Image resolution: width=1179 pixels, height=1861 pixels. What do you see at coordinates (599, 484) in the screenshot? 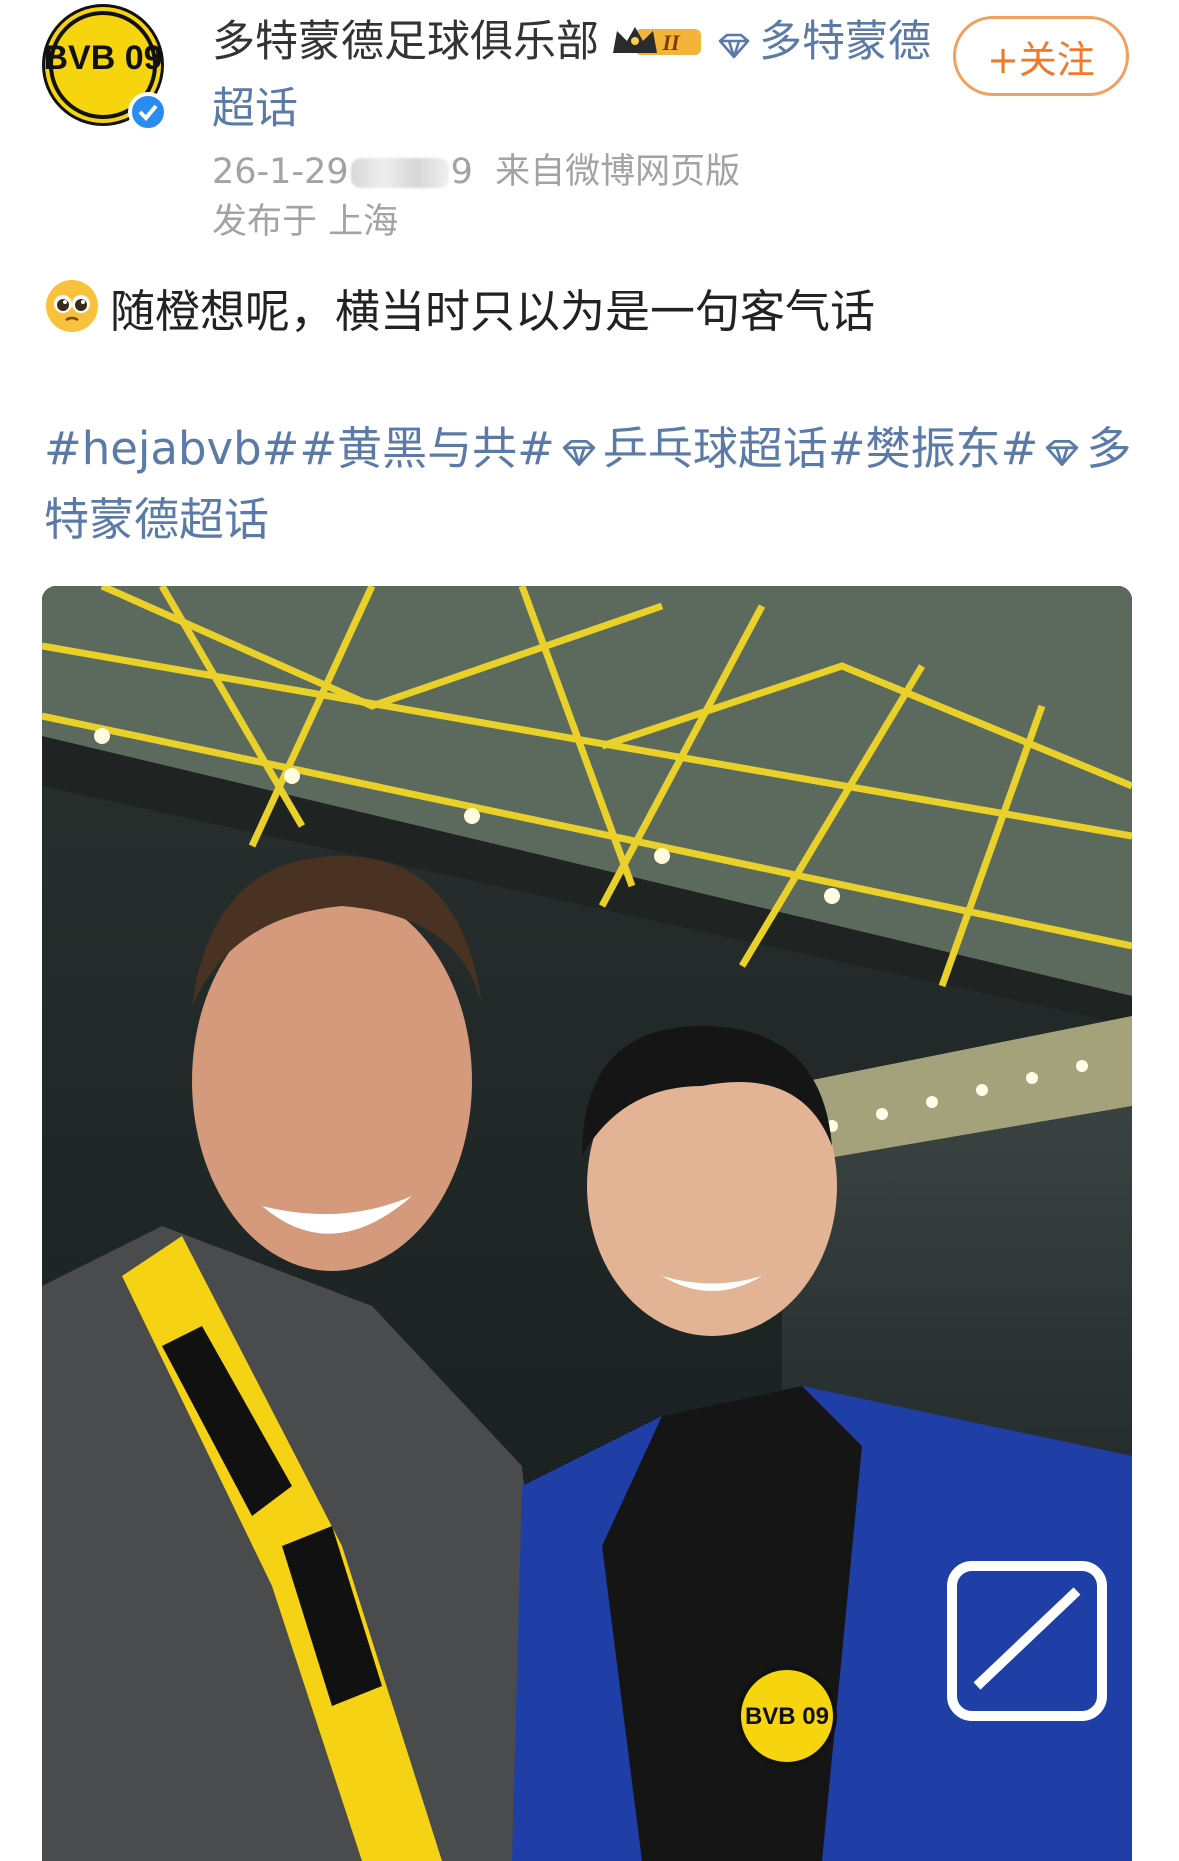
I see `hashtags: #hejabvb##黄黑与共# 乒乓球超话#樊振东# 多特蒙德超话` at bounding box center [599, 484].